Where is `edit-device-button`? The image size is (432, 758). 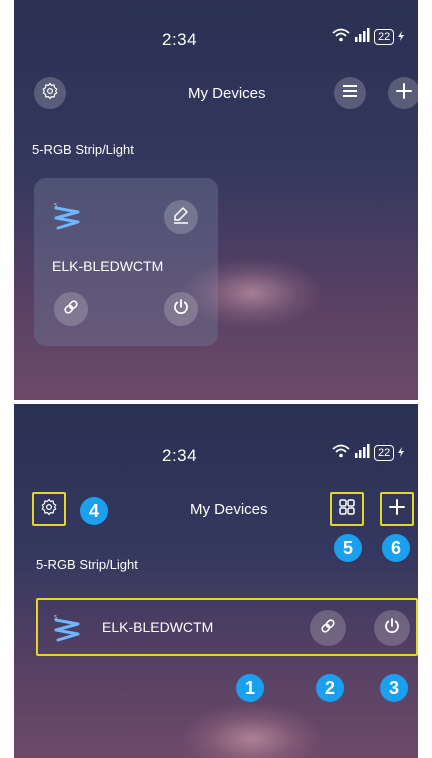
edit-device-button is located at coordinates (181, 217).